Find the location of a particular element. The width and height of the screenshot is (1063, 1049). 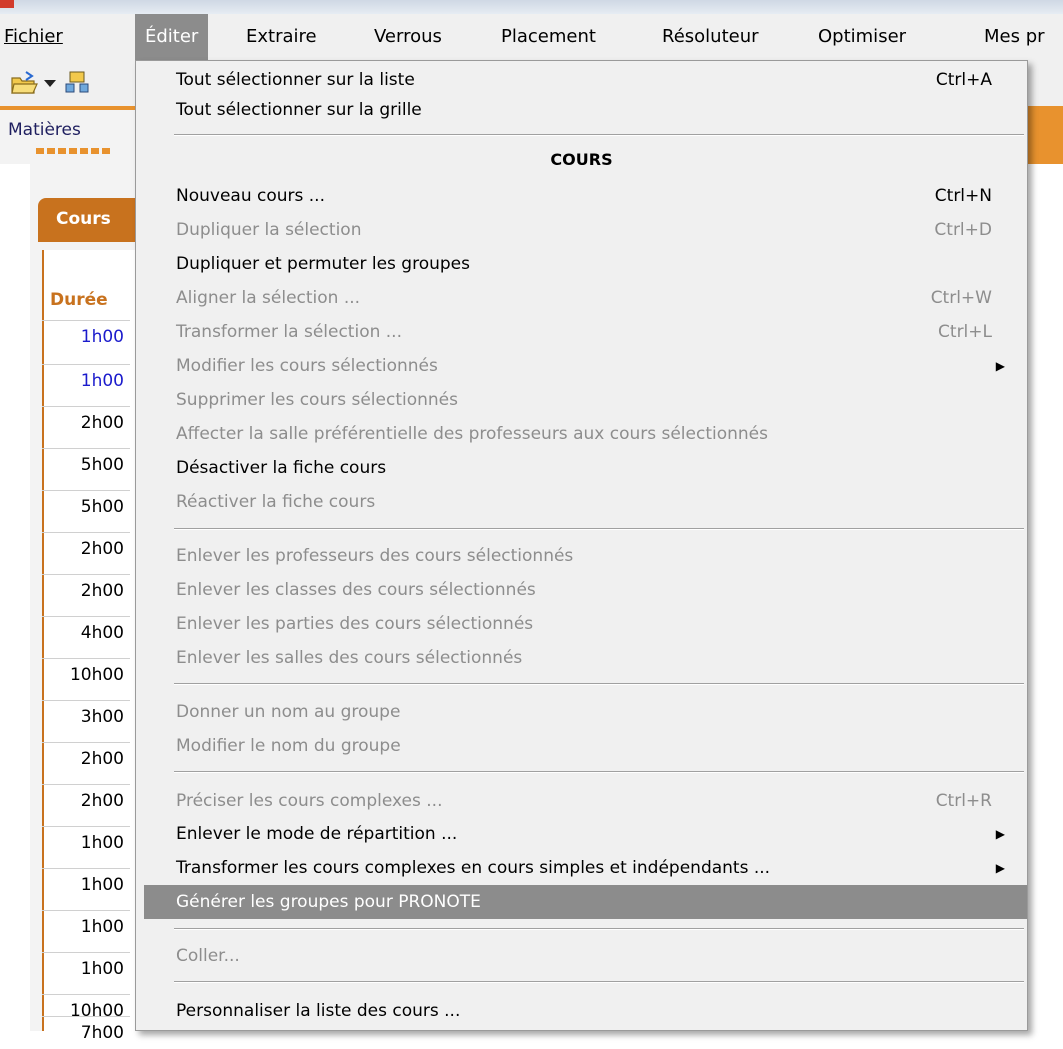

tab-matieres: Matières is located at coordinates (75, 137).